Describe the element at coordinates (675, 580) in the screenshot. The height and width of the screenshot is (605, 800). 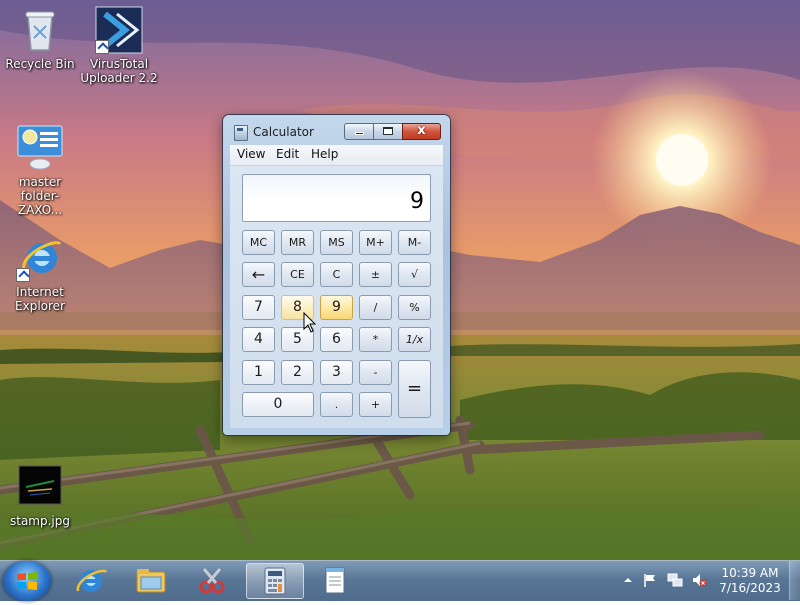
I see `network-icon` at that location.